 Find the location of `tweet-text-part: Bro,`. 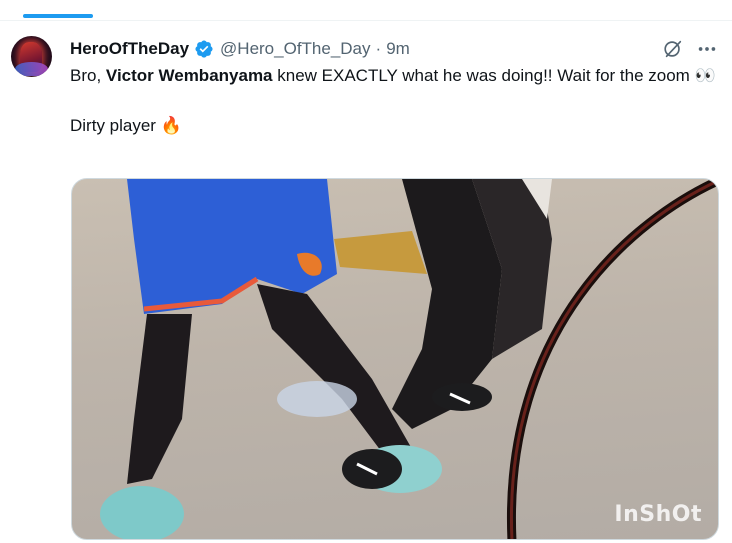

tweet-text-part: Bro, is located at coordinates (88, 75).